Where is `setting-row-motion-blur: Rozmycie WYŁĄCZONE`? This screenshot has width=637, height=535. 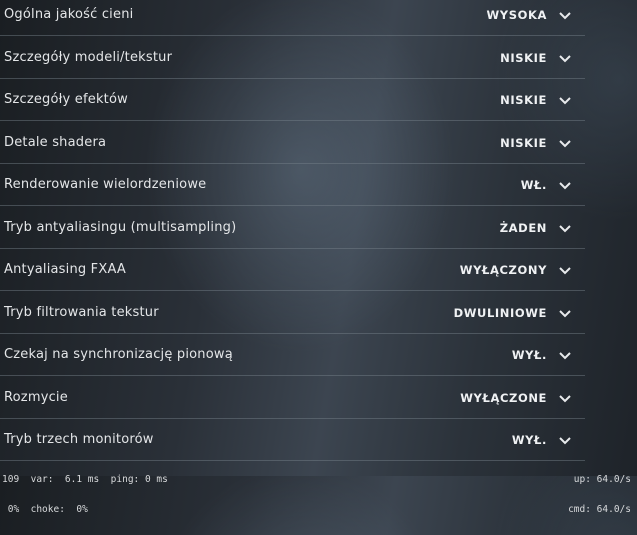
setting-row-motion-blur: Rozmycie WYŁĄCZONE is located at coordinates (292, 397).